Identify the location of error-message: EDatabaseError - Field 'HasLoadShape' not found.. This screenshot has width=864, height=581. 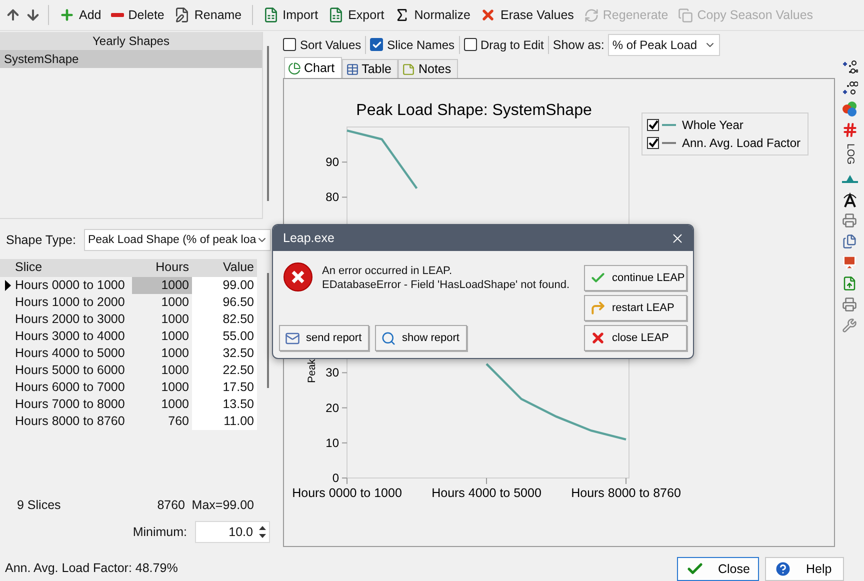
(446, 285).